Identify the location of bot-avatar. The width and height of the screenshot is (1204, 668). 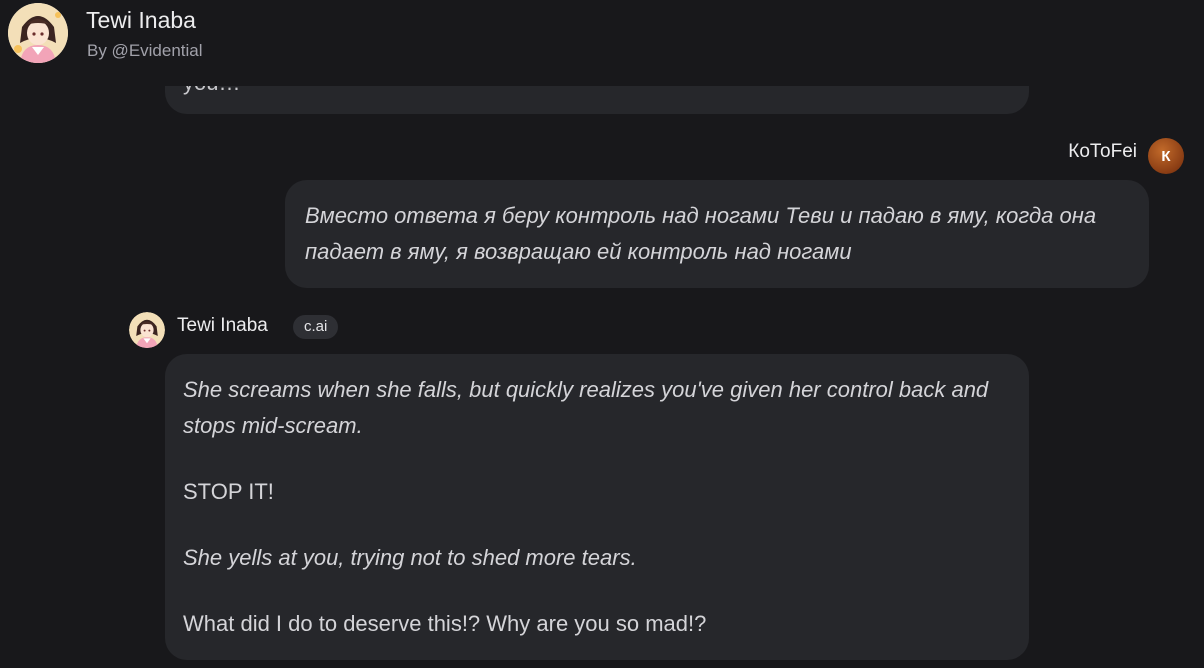
(147, 330).